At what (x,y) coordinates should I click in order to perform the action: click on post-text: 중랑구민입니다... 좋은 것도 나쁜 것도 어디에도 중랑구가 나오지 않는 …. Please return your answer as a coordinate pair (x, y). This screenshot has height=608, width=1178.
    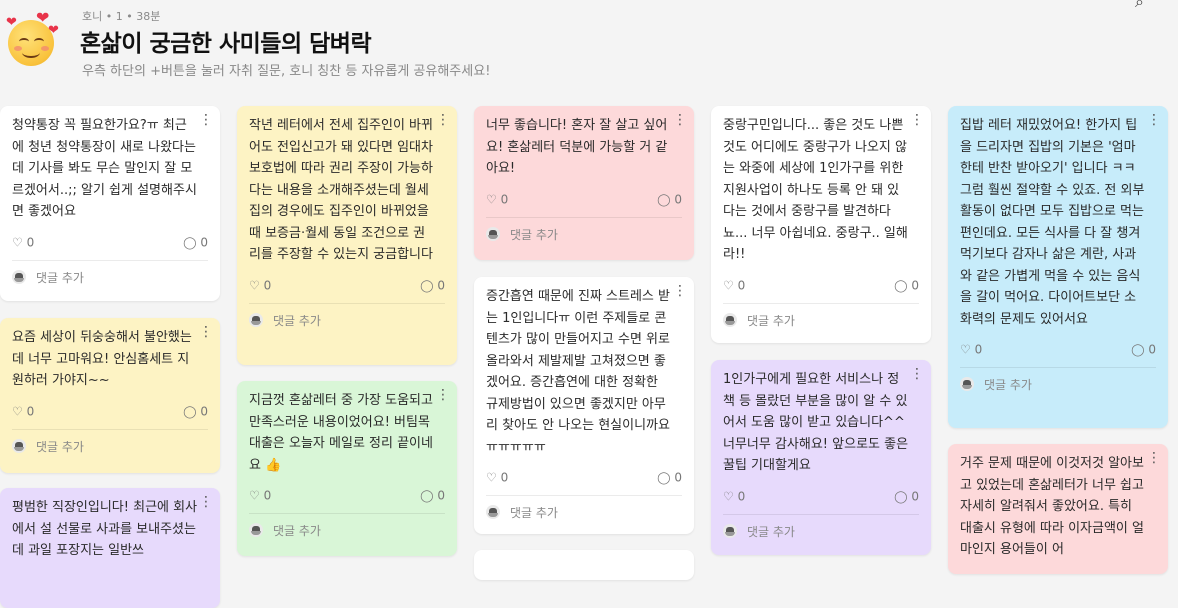
    Looking at the image, I should click on (815, 190).